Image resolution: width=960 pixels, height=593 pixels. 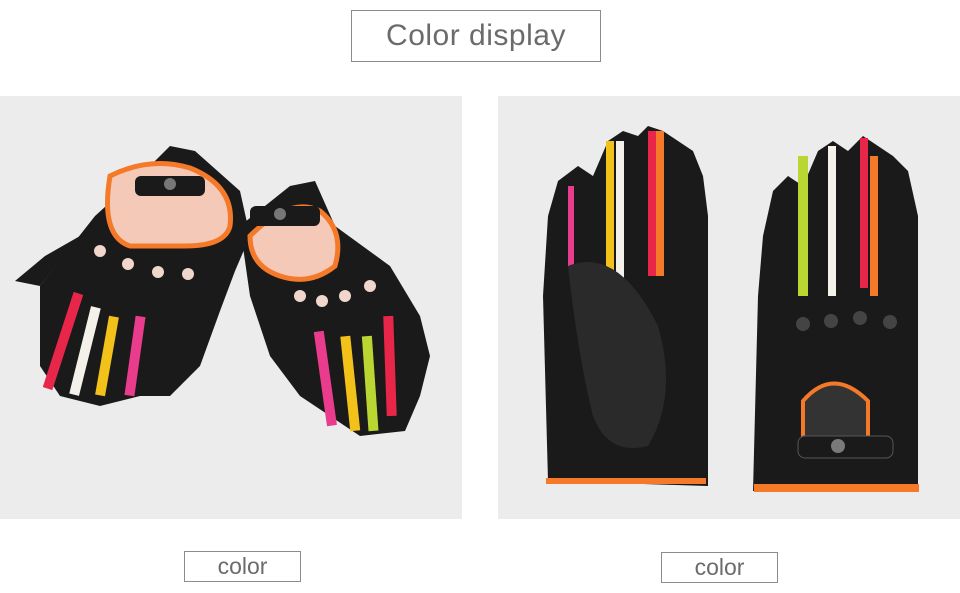 I want to click on page-title: Color display, so click(x=476, y=36).